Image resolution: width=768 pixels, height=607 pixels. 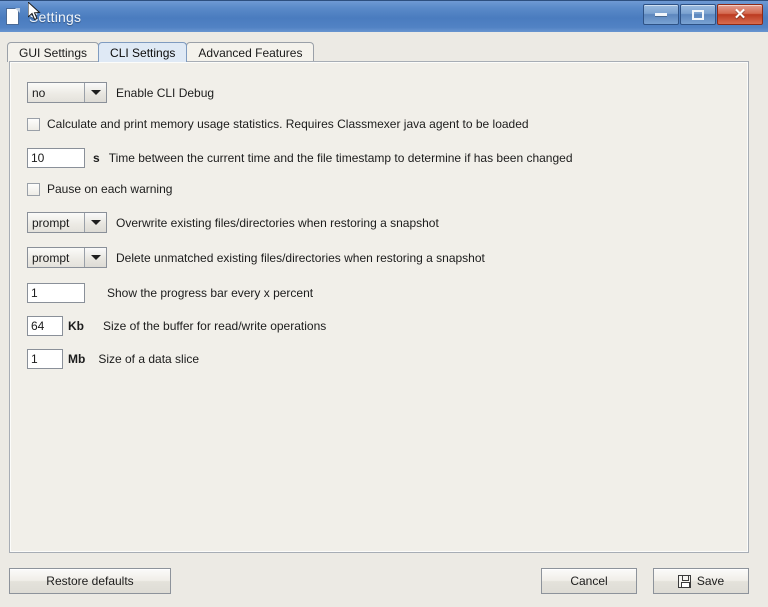 What do you see at coordinates (45, 359) in the screenshot?
I see `slice-size-input: 1` at bounding box center [45, 359].